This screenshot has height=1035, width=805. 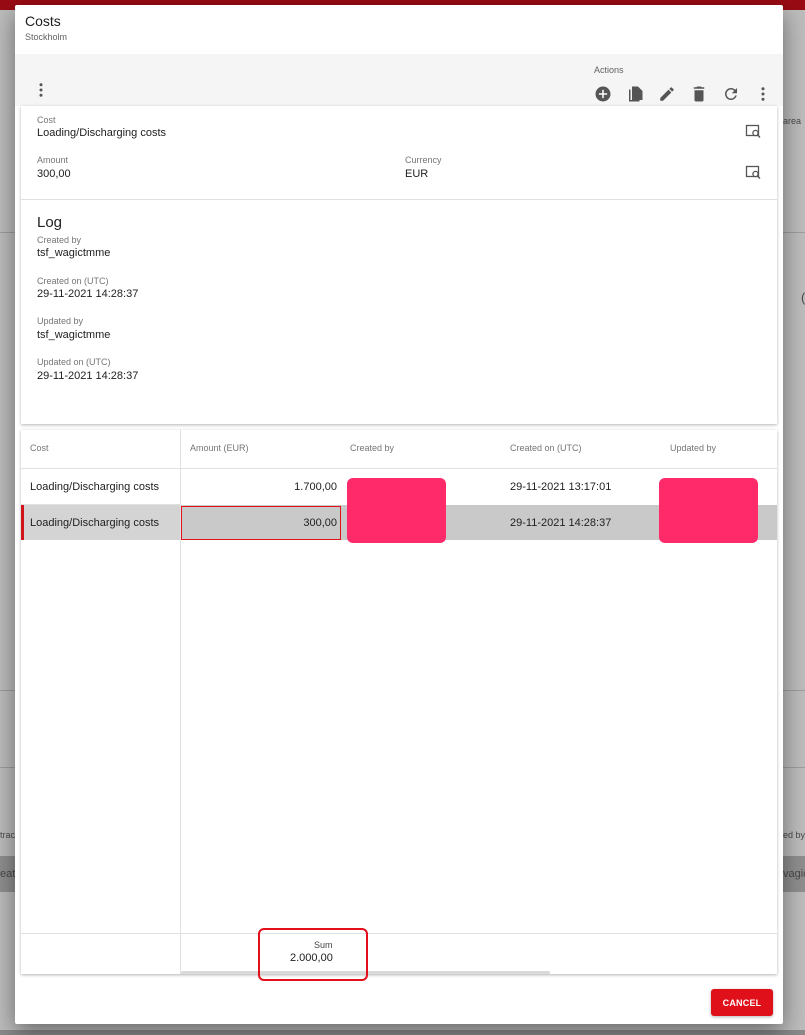 I want to click on amount-value: 300,00, so click(x=54, y=174).